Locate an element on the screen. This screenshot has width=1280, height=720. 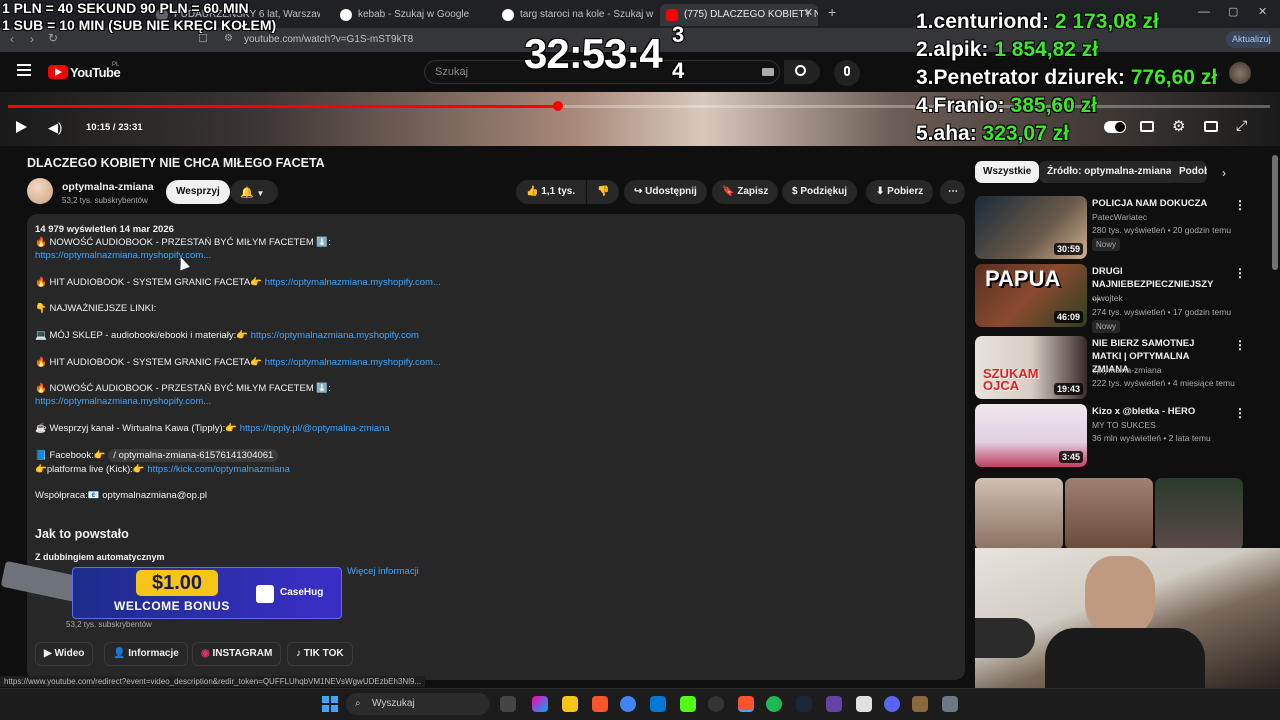
thumbnail-text: SZUKAM OJCA is located at coordinates (1011, 379).